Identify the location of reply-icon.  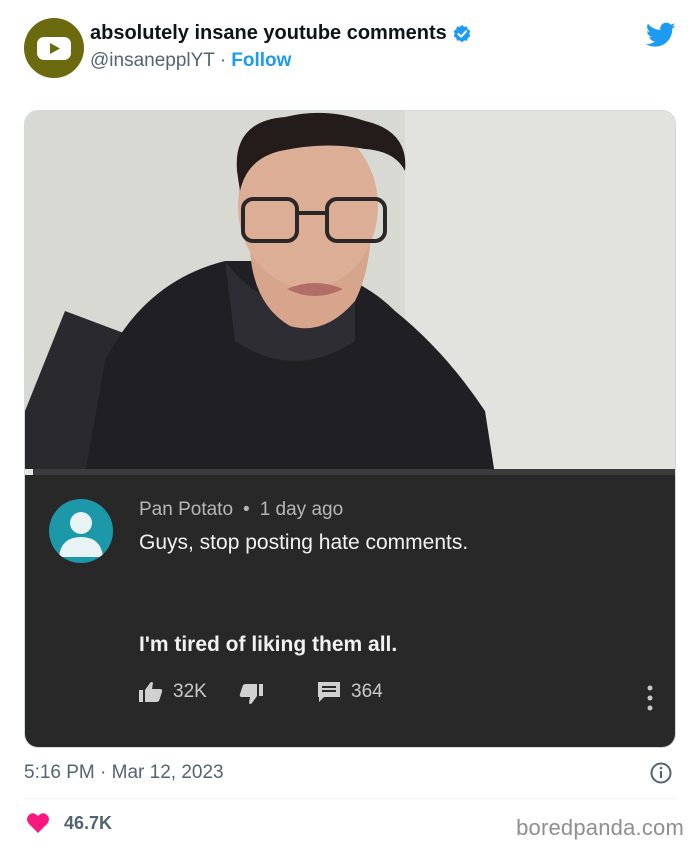
(329, 692).